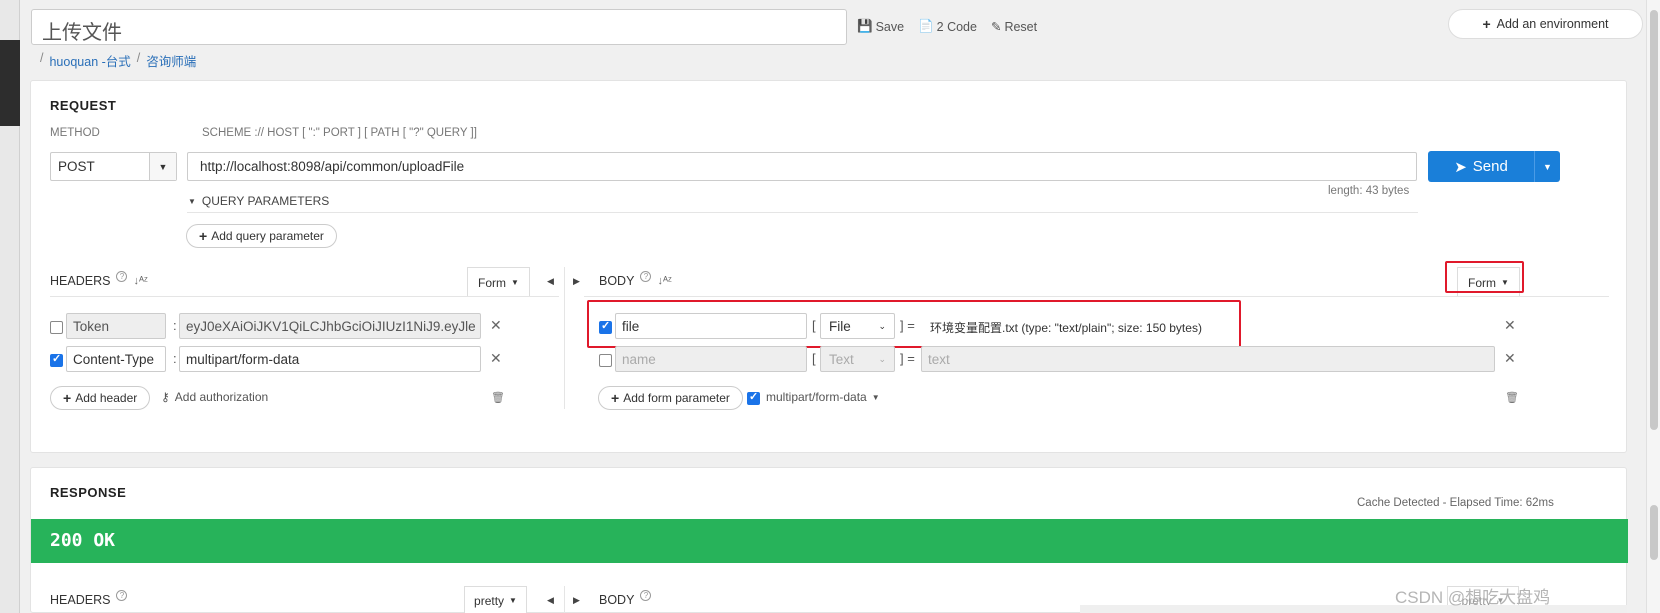  I want to click on cache-info: Cache Detected - Elapsed Time: 62ms, so click(1455, 503).